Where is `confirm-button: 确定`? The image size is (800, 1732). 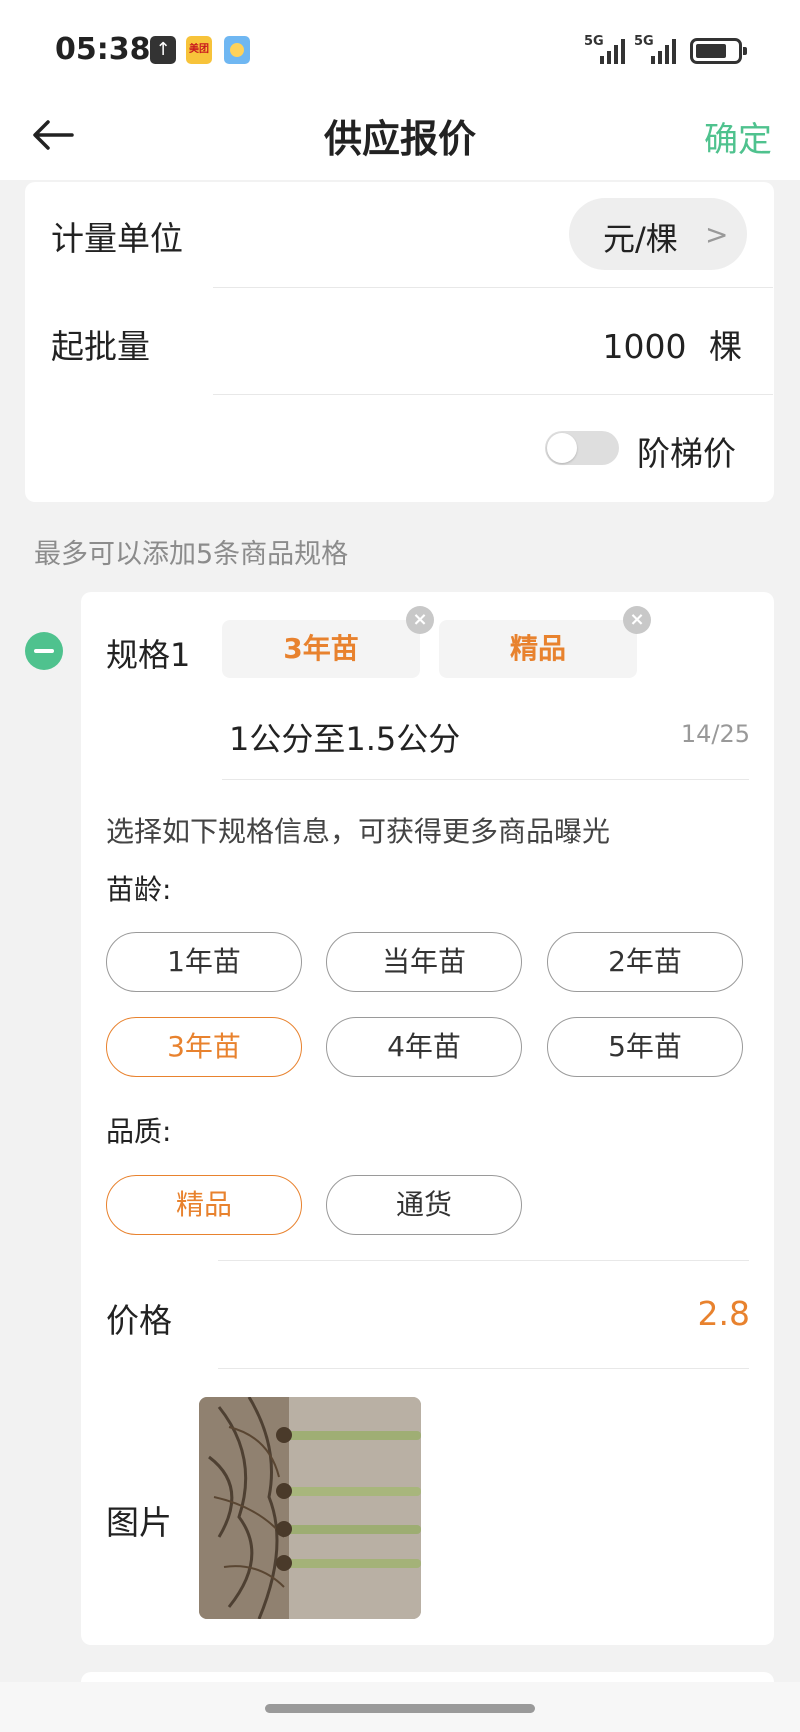 confirm-button: 确定 is located at coordinates (738, 136).